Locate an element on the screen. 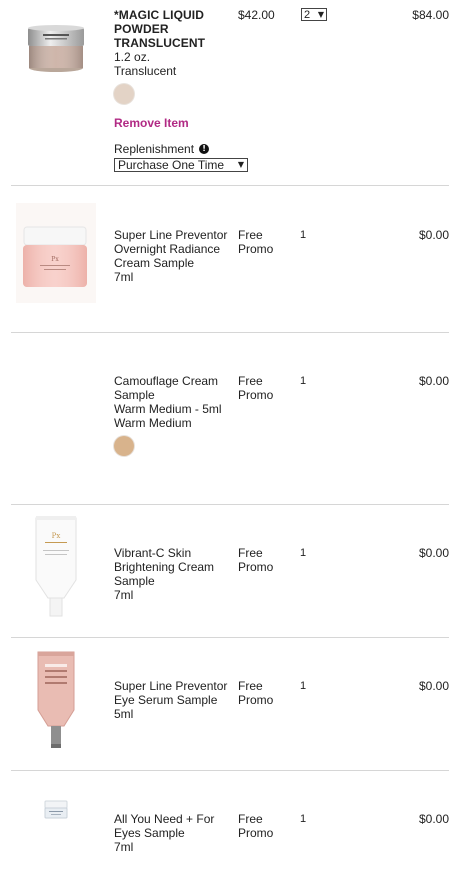  cream-jar-image: Px is located at coordinates (56, 253).